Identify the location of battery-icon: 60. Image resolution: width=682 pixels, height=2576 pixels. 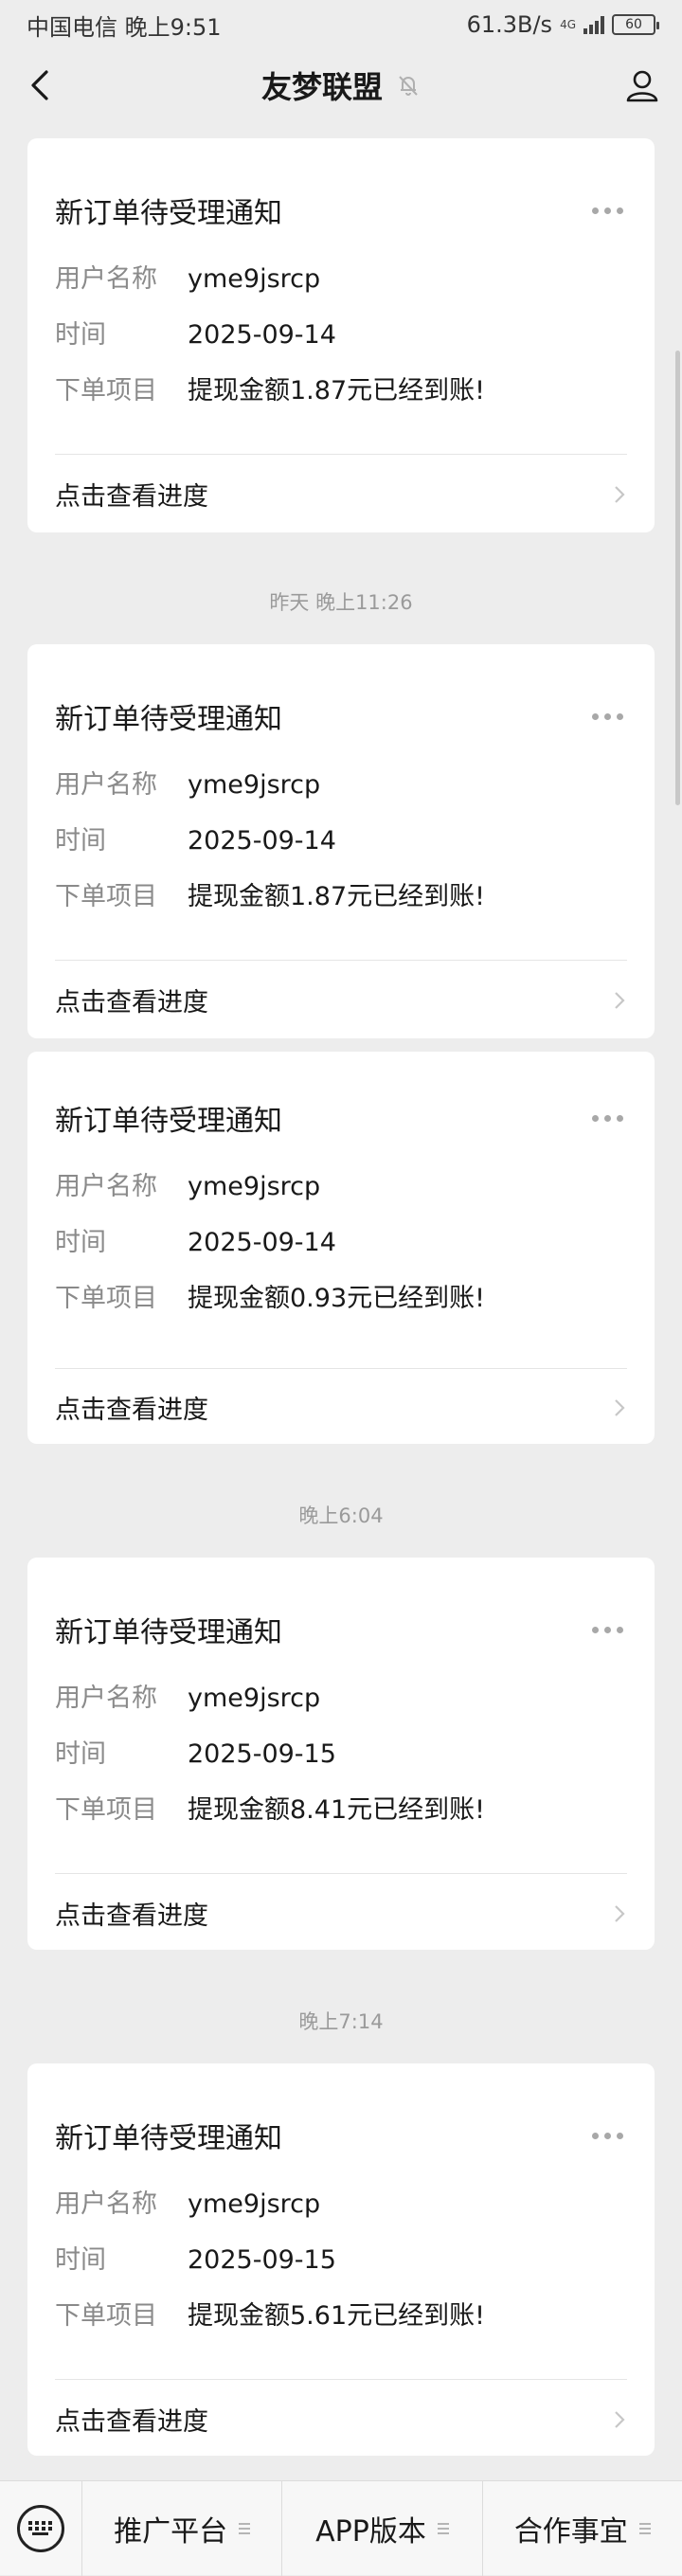
(635, 24).